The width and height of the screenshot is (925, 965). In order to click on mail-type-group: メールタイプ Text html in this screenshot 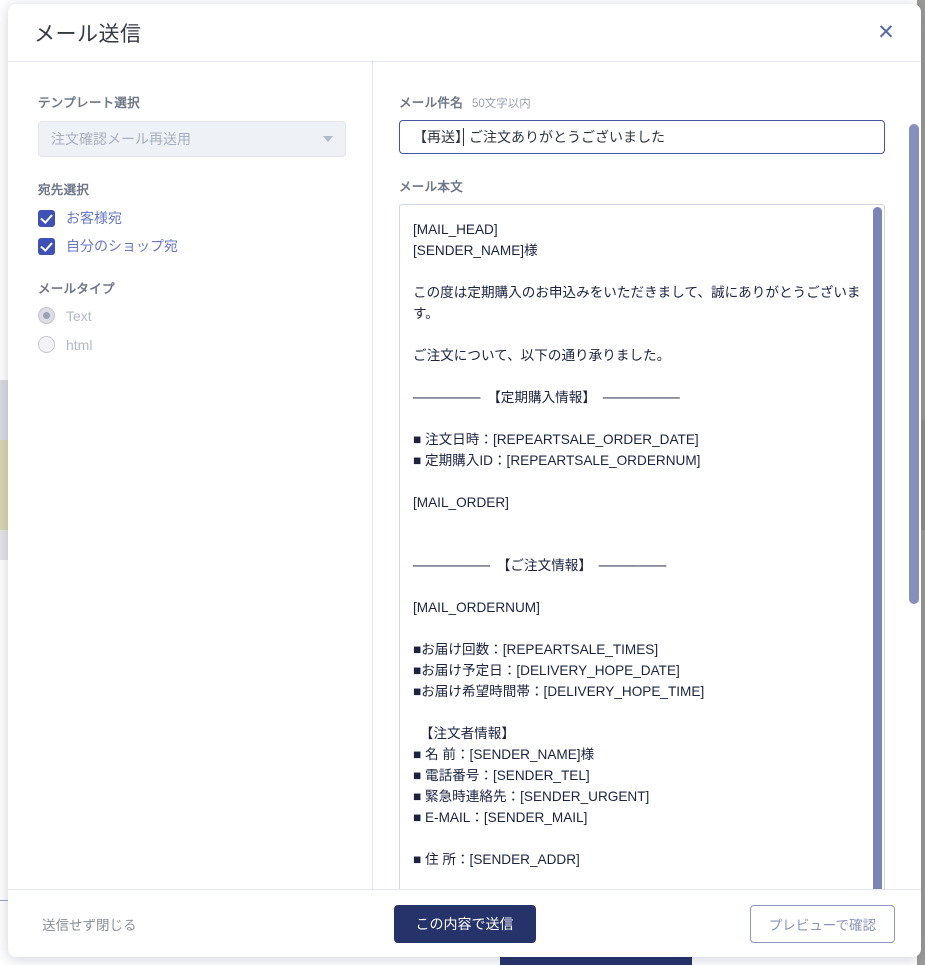, I will do `click(192, 315)`.